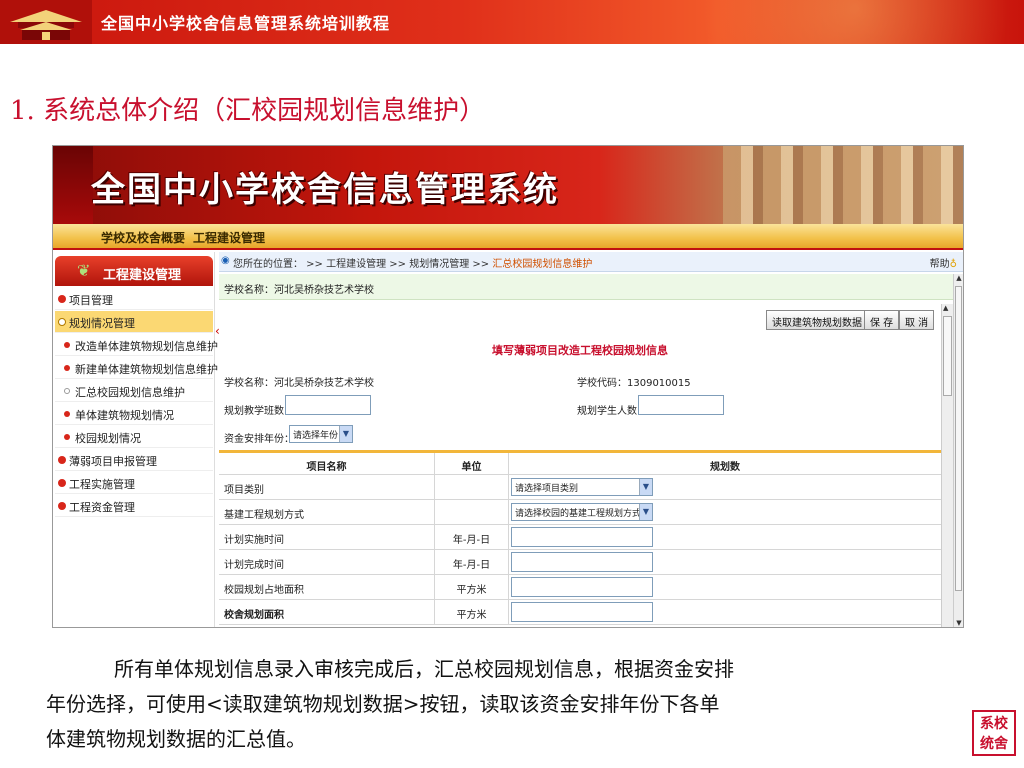  What do you see at coordinates (142, 275) in the screenshot?
I see `sidebar-title-label: 工程建设管理` at bounding box center [142, 275].